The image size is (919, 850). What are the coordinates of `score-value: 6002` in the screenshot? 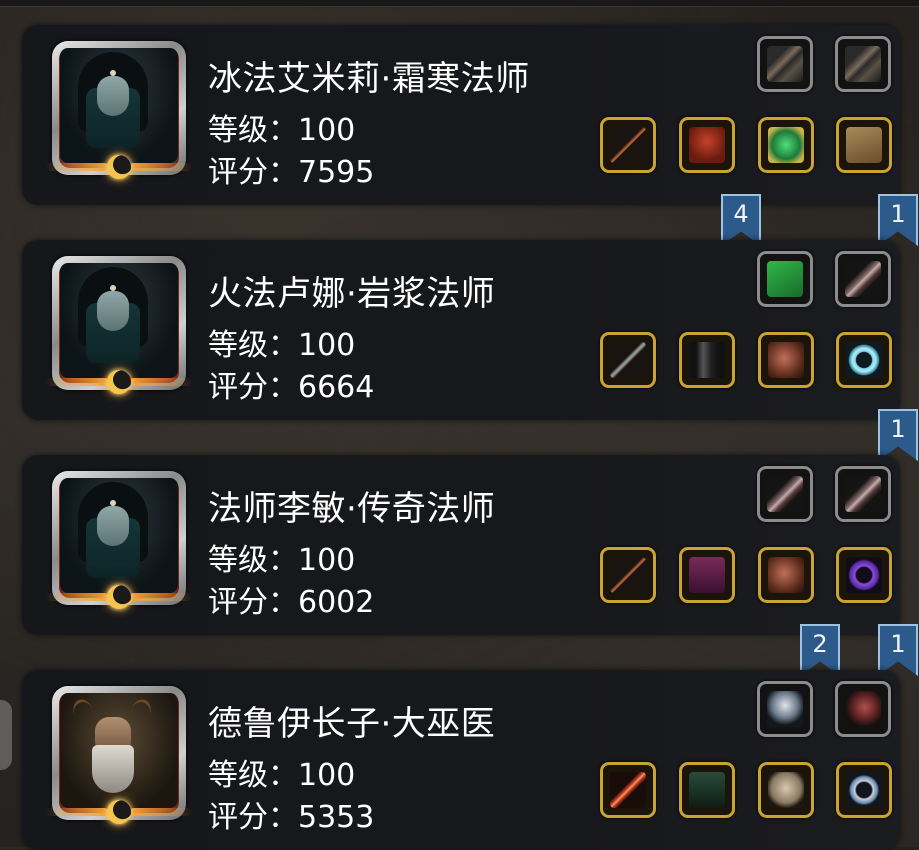 It's located at (336, 602).